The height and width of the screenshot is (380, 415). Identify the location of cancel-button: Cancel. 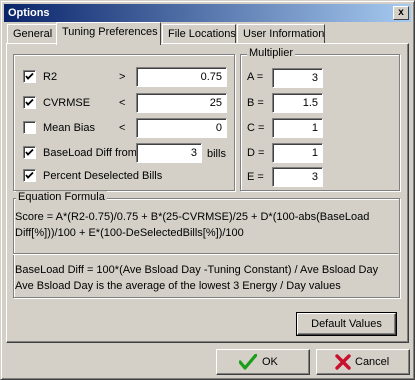
(363, 362).